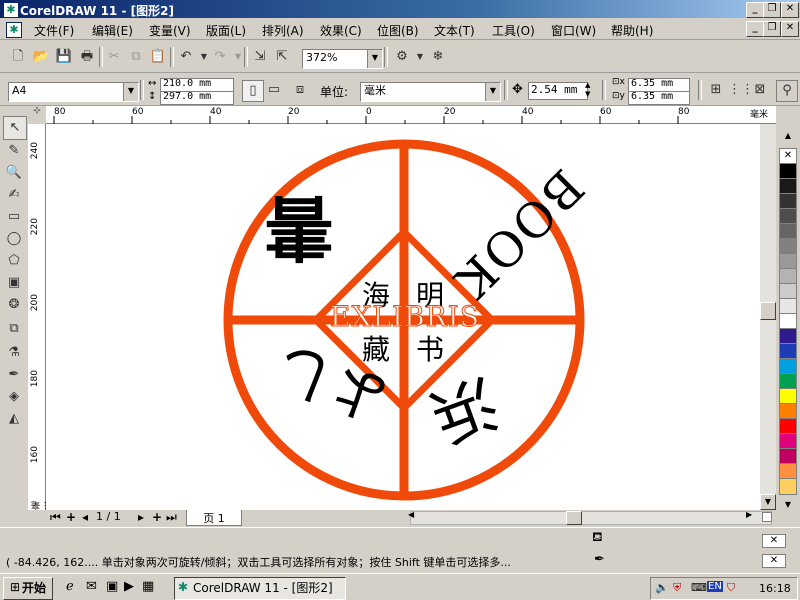 This screenshot has width=800, height=600. I want to click on ie-icon: ℯ, so click(70, 586).